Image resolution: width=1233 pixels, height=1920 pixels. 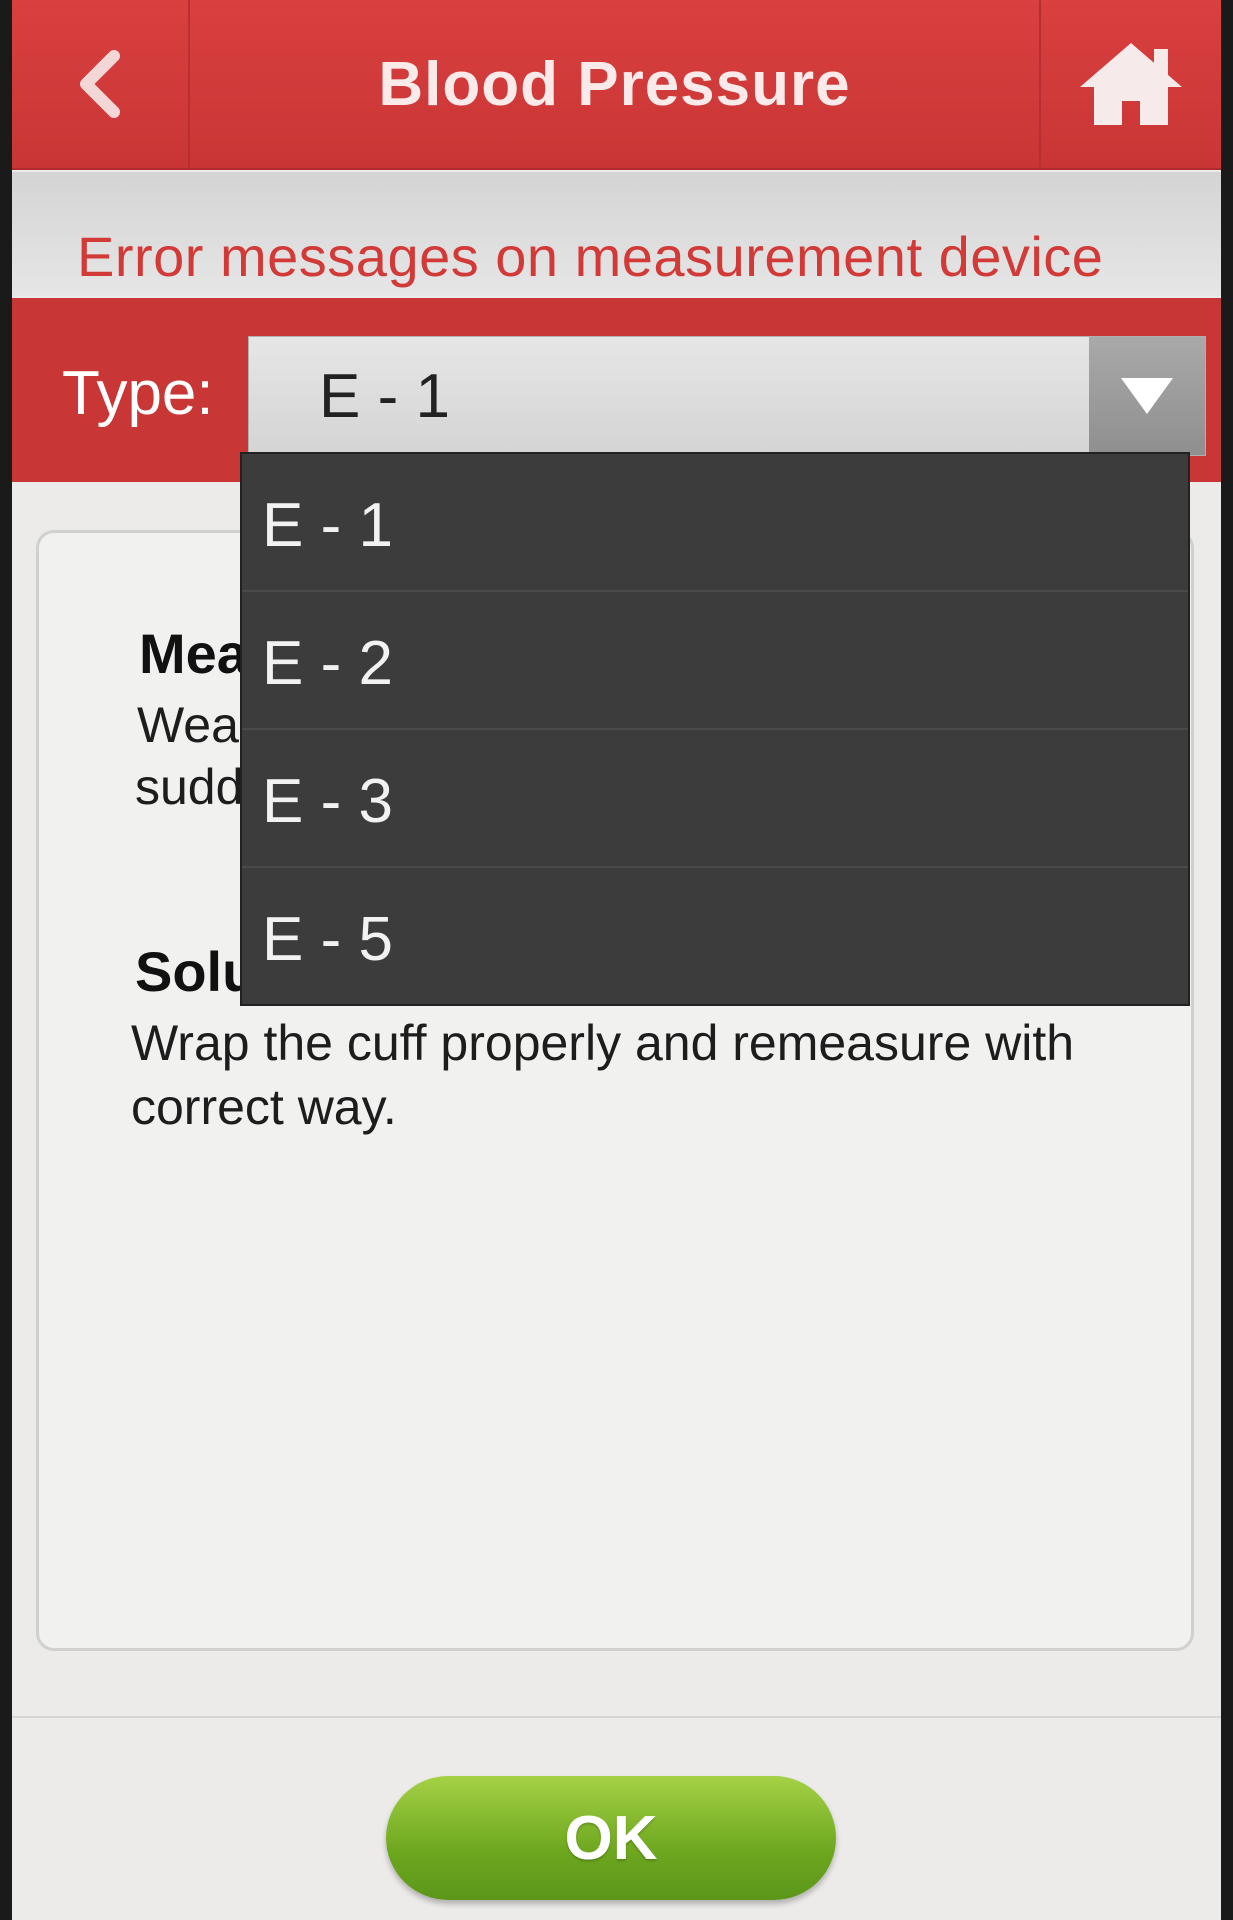 What do you see at coordinates (194, 725) in the screenshot?
I see `cause-text-line-1: Weal` at bounding box center [194, 725].